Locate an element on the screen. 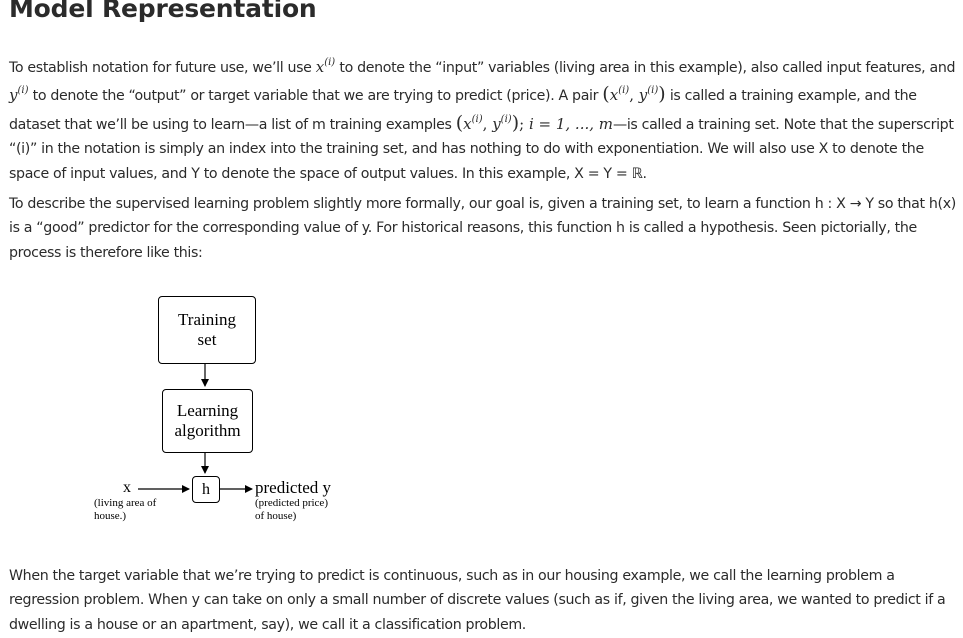 The height and width of the screenshot is (638, 963). caption-line: house.) is located at coordinates (110, 516).